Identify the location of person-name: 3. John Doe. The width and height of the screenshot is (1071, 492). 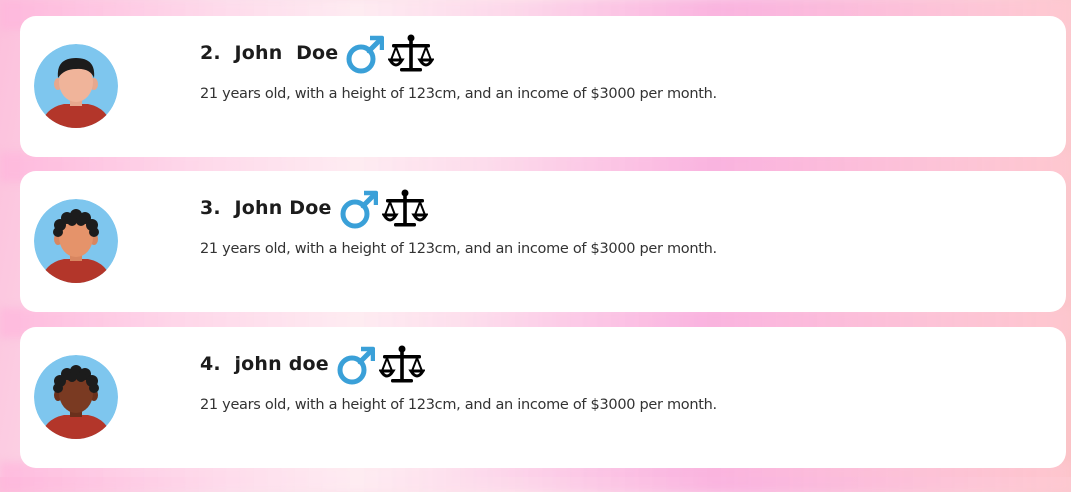
(266, 208).